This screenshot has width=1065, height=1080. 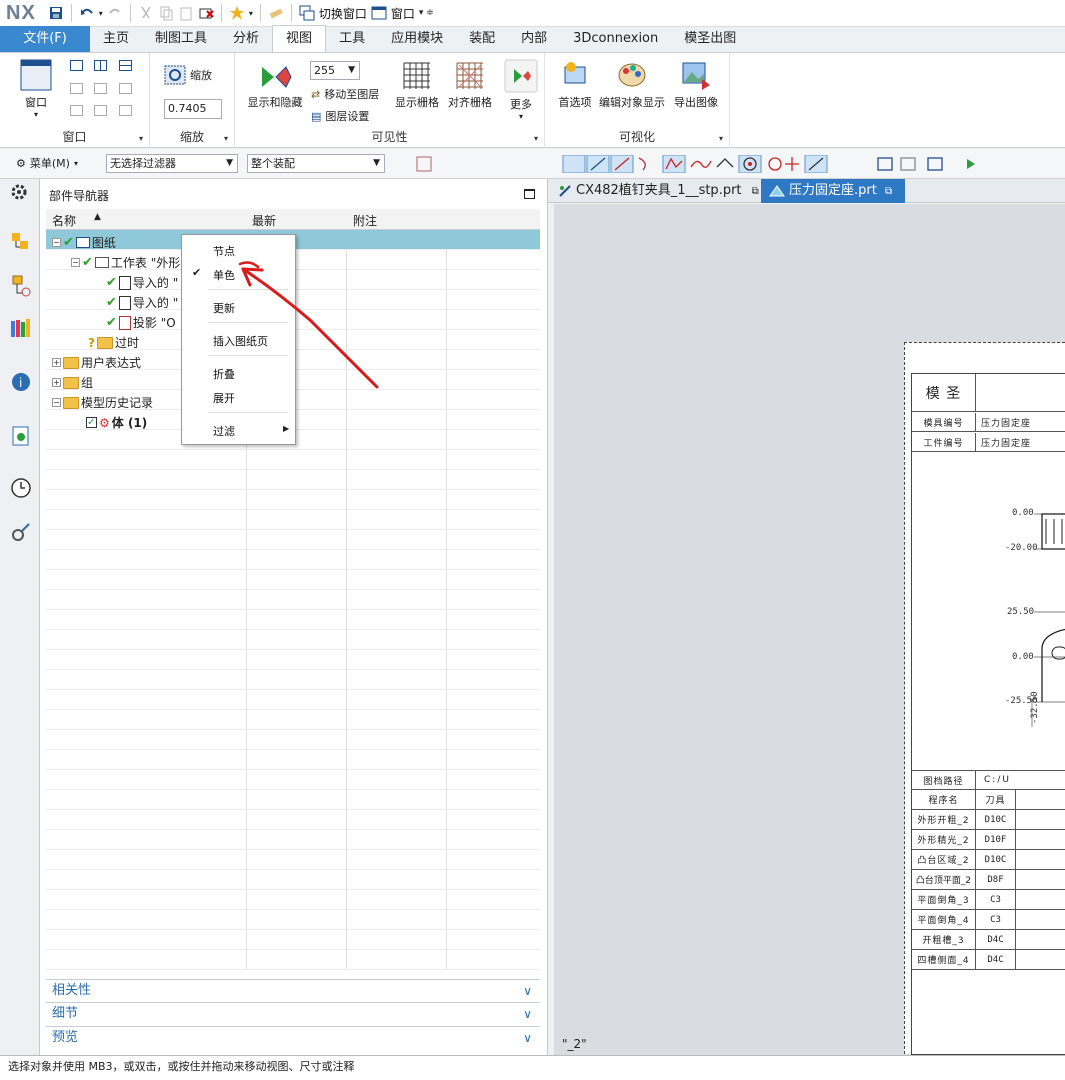 I want to click on column-name: 名称, so click(x=64, y=220).